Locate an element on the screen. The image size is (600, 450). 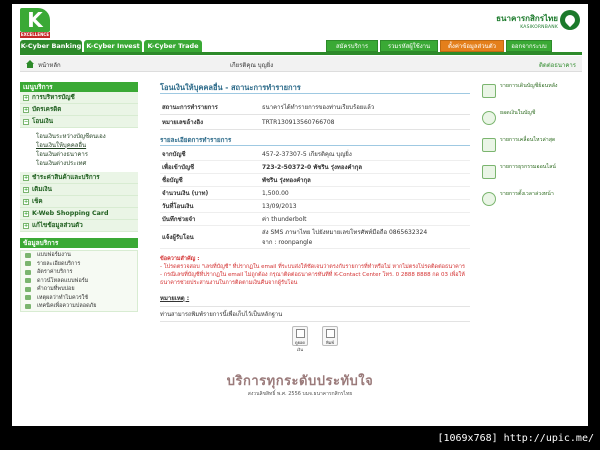
info-link-label: เทคนิคเพื่อความปลอดภัย is located at coordinates (67, 306).